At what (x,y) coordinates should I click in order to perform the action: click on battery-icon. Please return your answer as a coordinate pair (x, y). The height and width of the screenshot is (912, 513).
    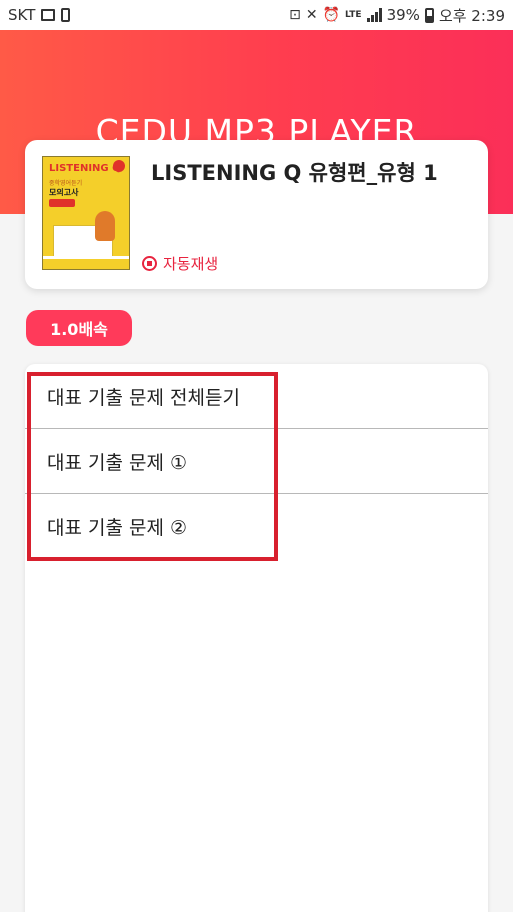
    Looking at the image, I should click on (429, 15).